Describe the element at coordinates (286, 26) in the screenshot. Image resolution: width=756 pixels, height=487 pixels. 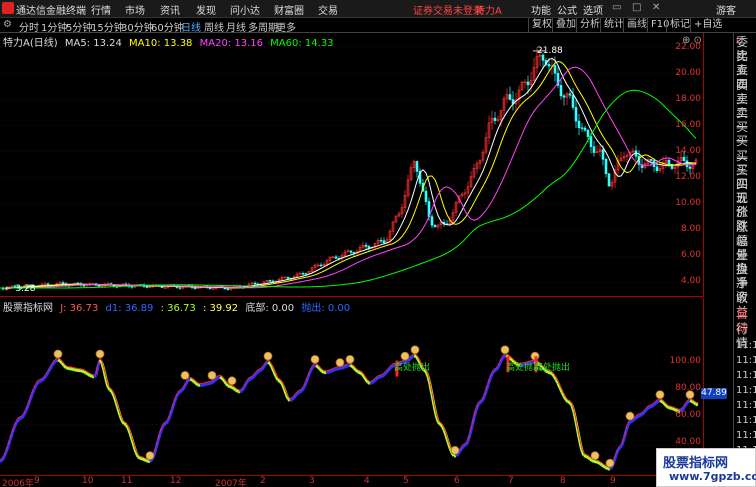
I see `period-more: 更多` at that location.